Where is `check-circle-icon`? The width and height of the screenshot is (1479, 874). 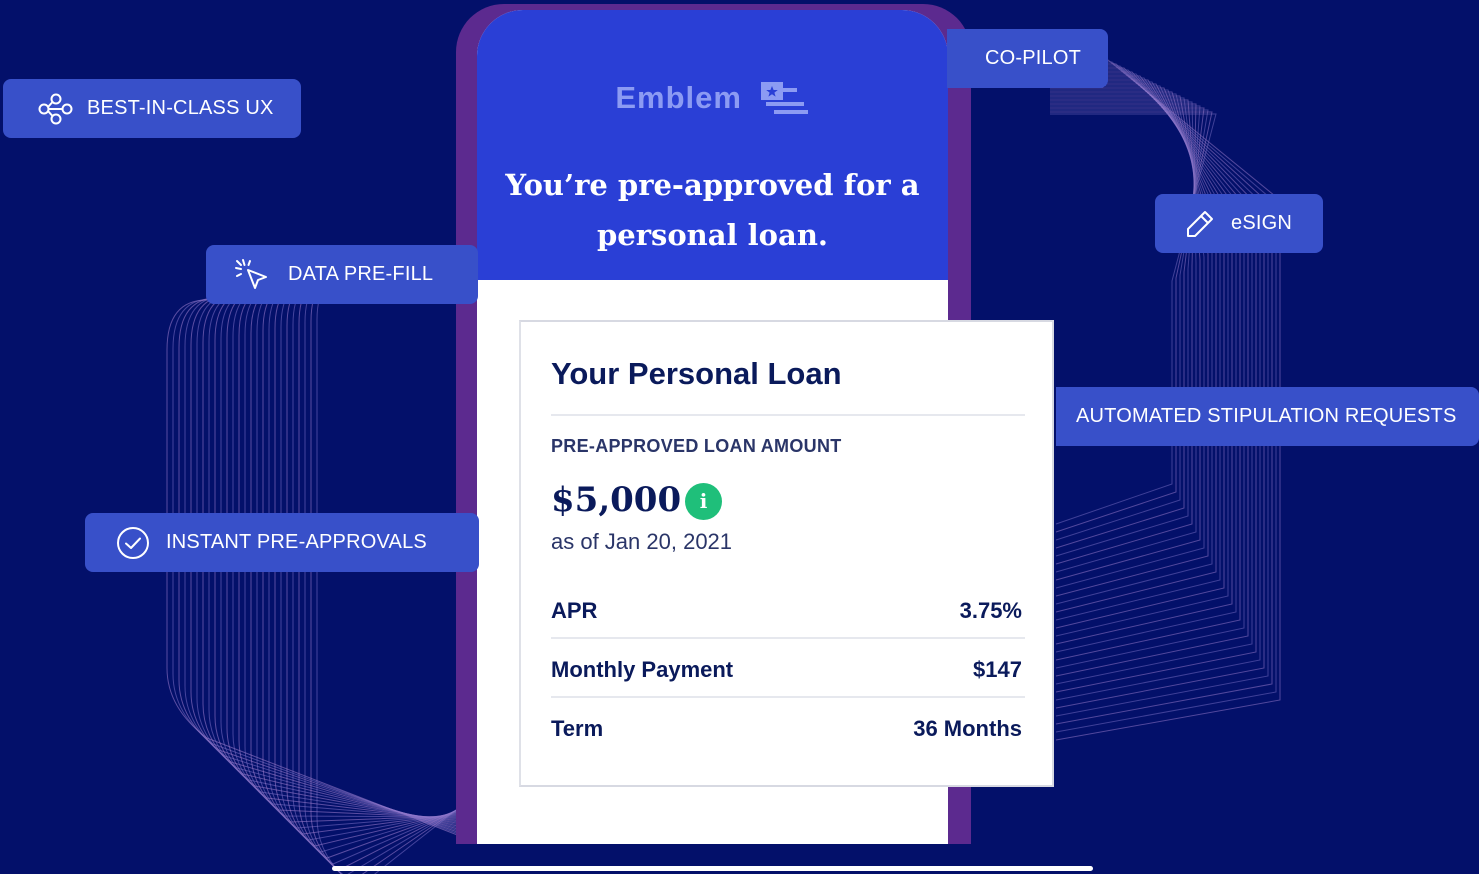 check-circle-icon is located at coordinates (133, 543).